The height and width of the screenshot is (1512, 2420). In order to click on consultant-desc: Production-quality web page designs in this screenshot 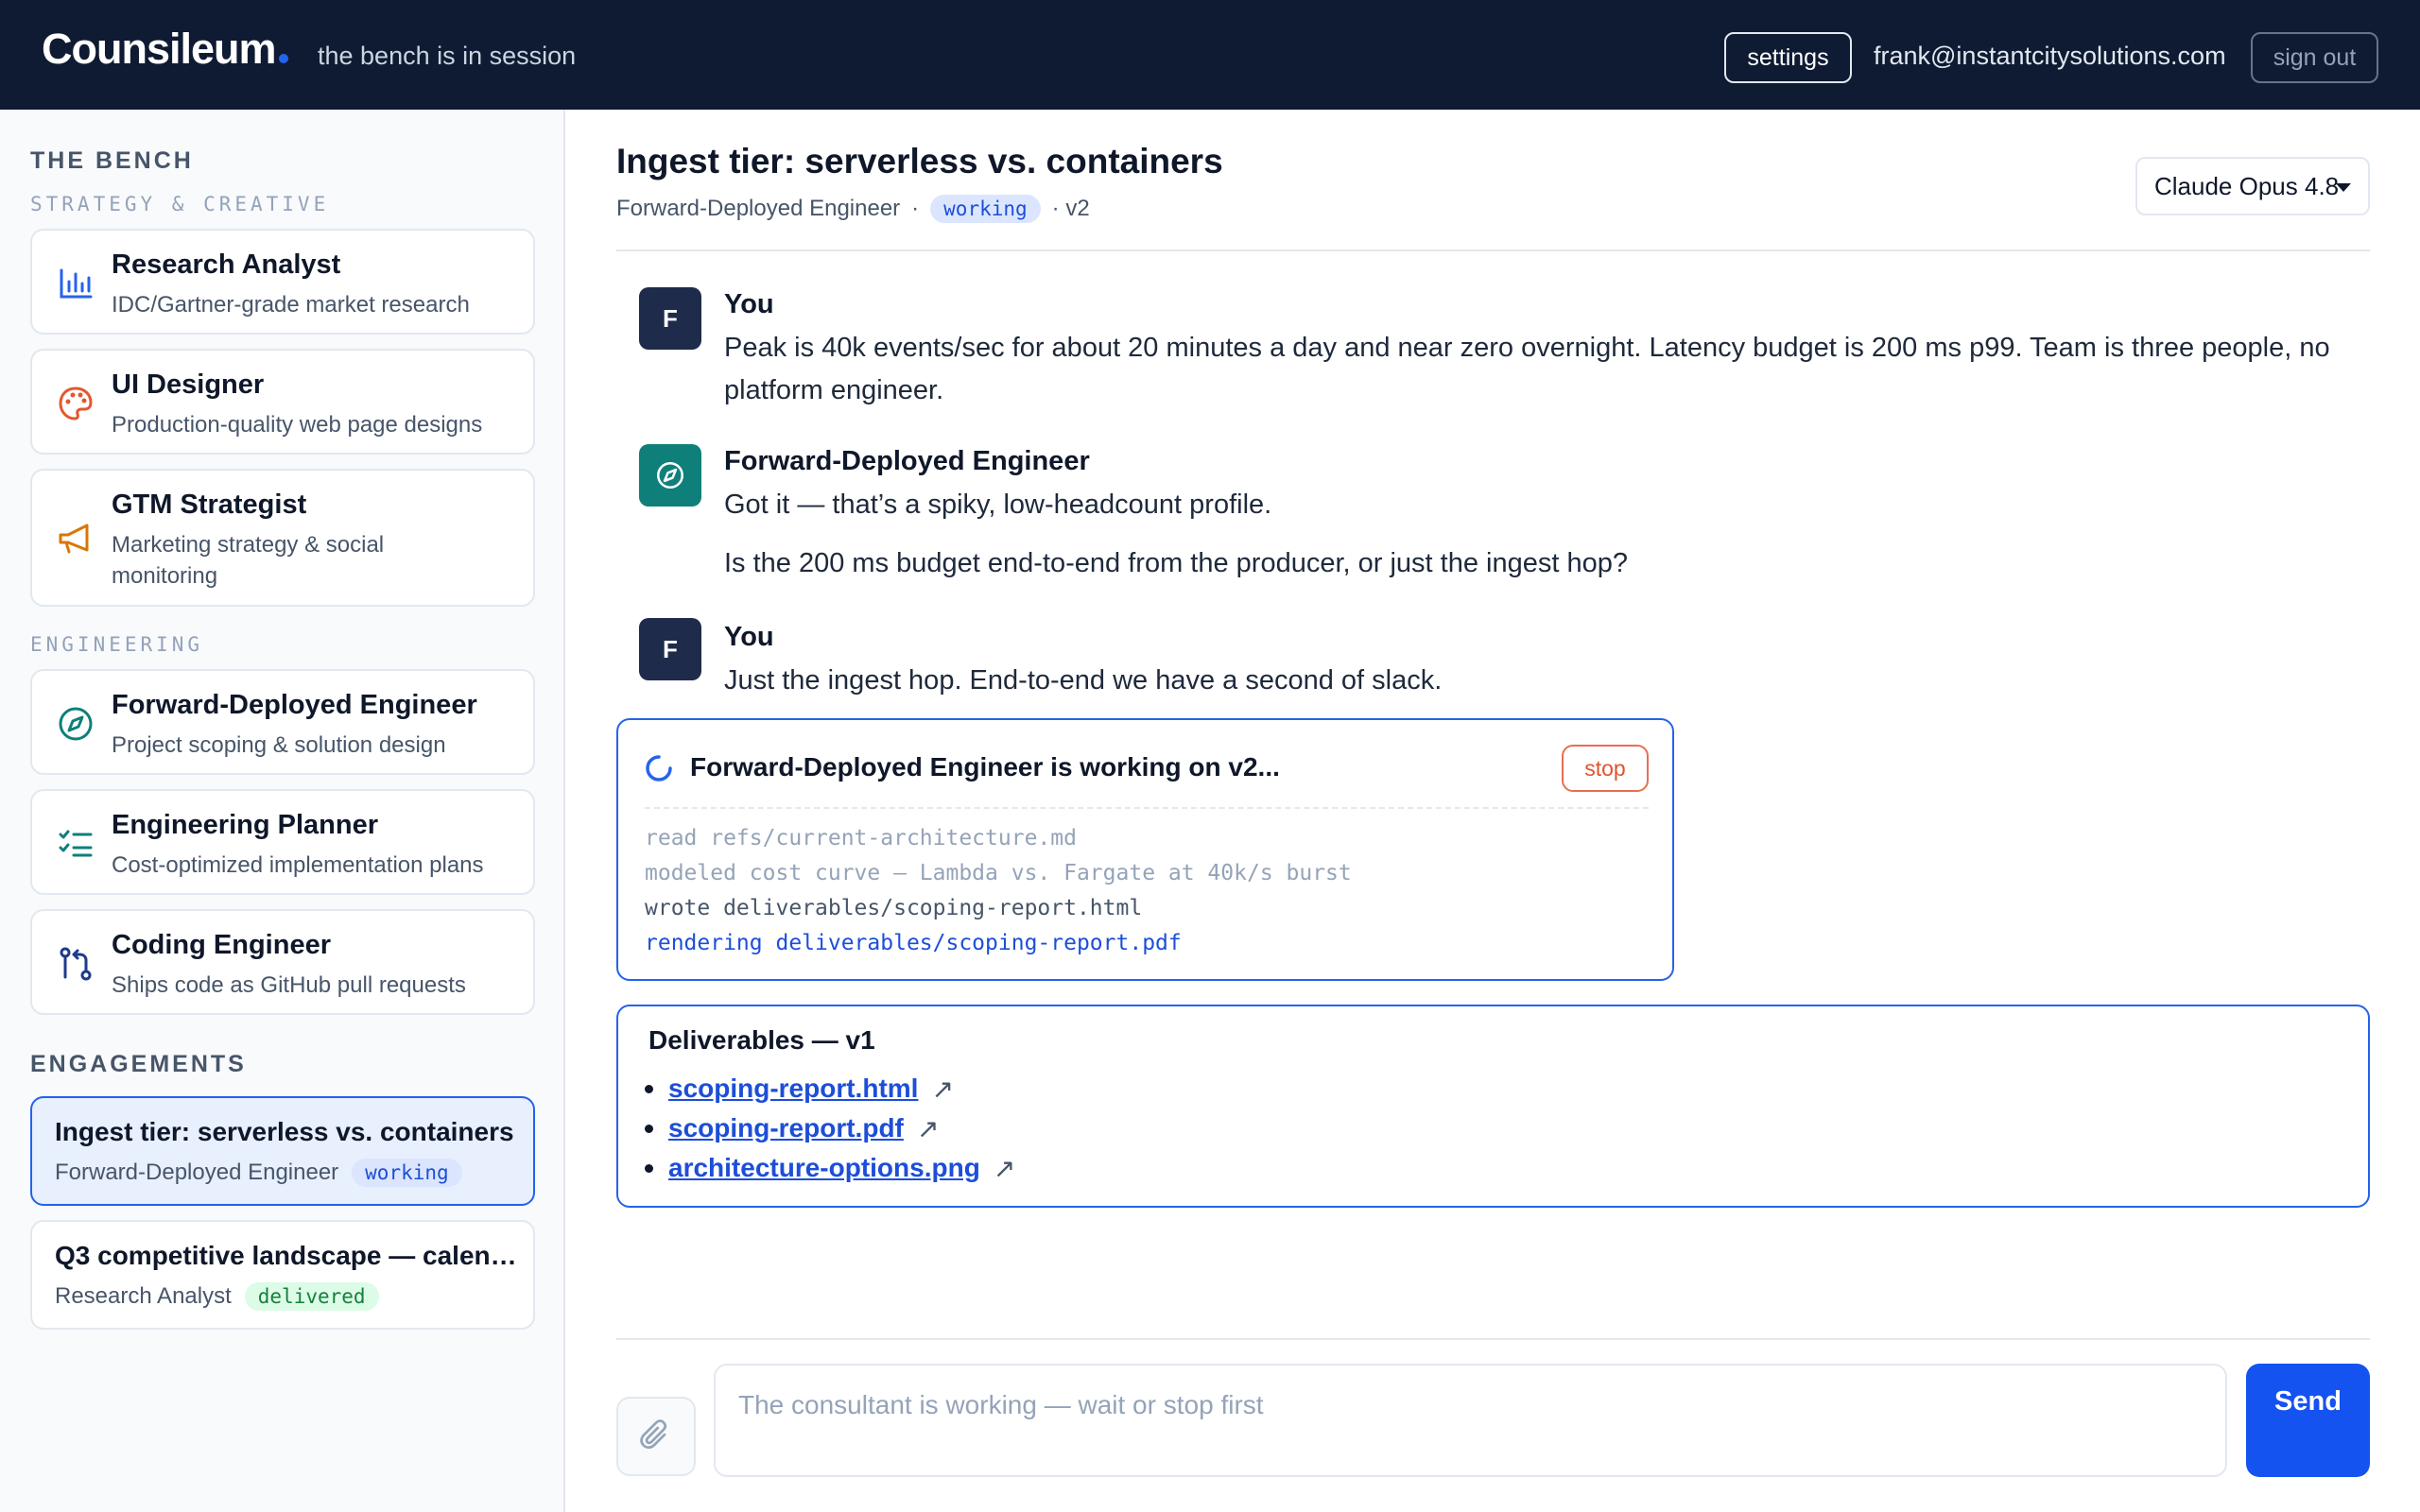, I will do `click(297, 425)`.